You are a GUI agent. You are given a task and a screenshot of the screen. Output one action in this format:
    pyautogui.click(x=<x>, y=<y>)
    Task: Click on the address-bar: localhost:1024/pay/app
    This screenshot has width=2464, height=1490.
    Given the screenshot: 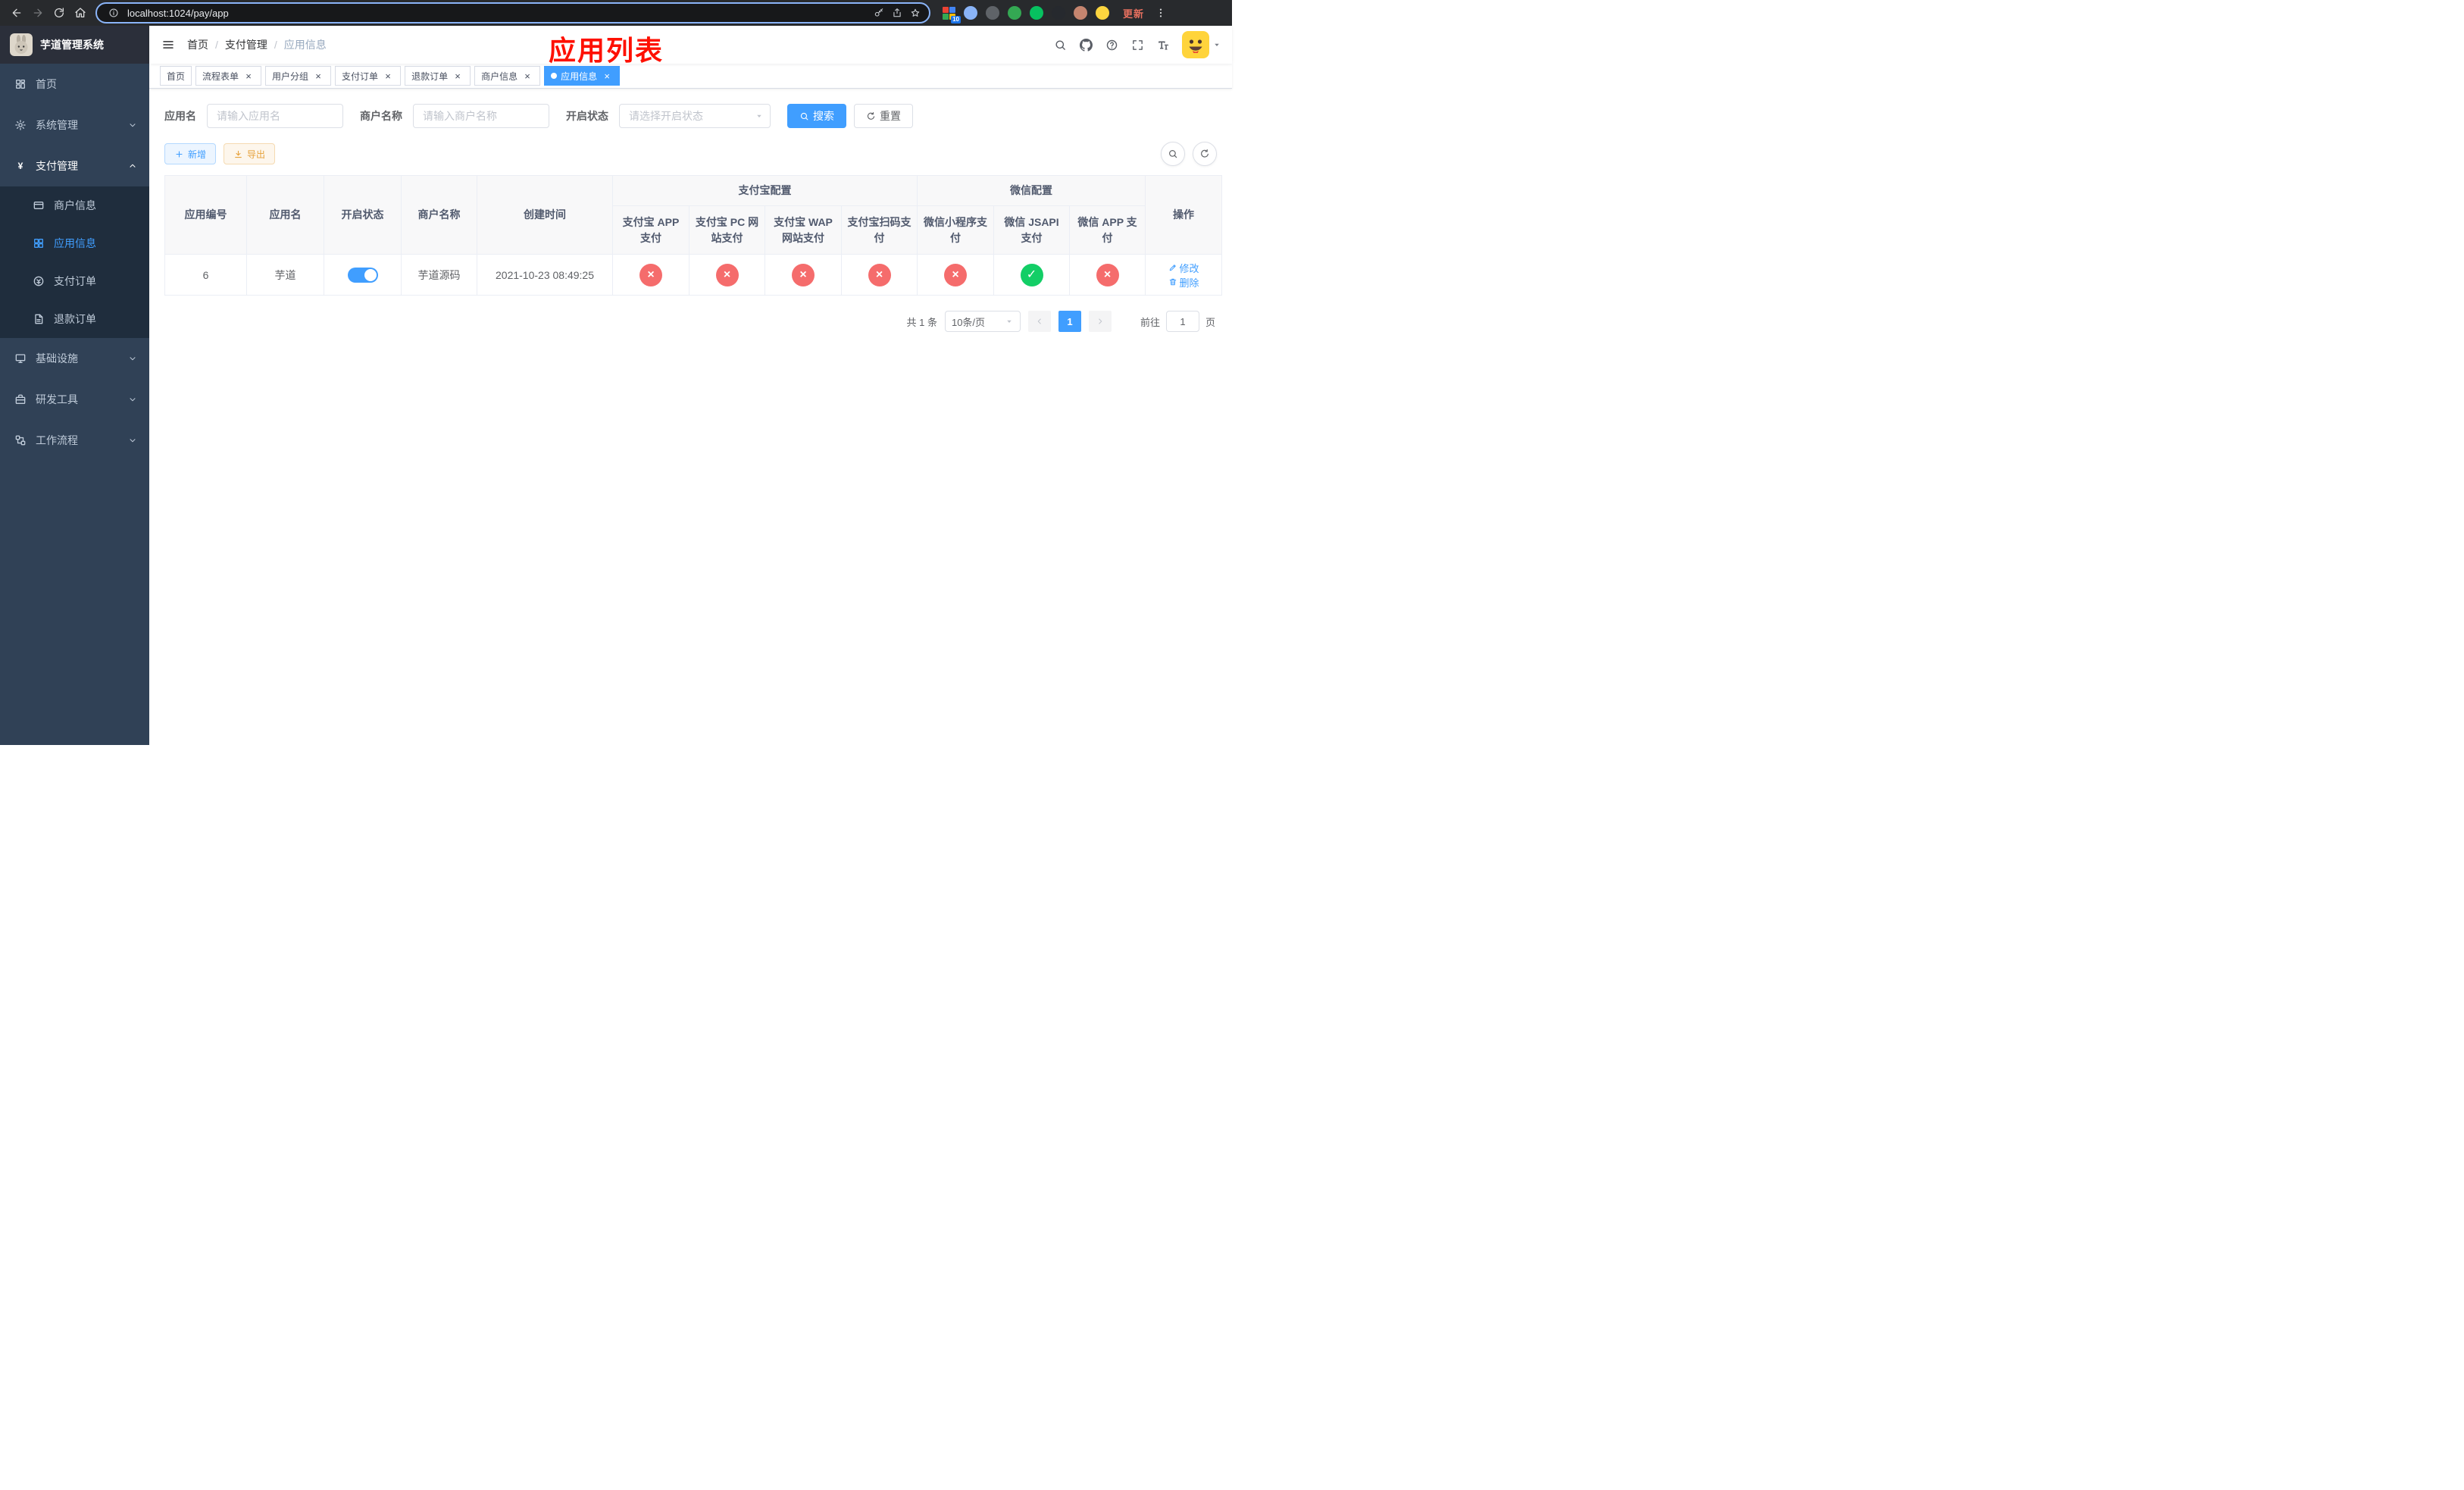 What is the action you would take?
    pyautogui.click(x=512, y=13)
    